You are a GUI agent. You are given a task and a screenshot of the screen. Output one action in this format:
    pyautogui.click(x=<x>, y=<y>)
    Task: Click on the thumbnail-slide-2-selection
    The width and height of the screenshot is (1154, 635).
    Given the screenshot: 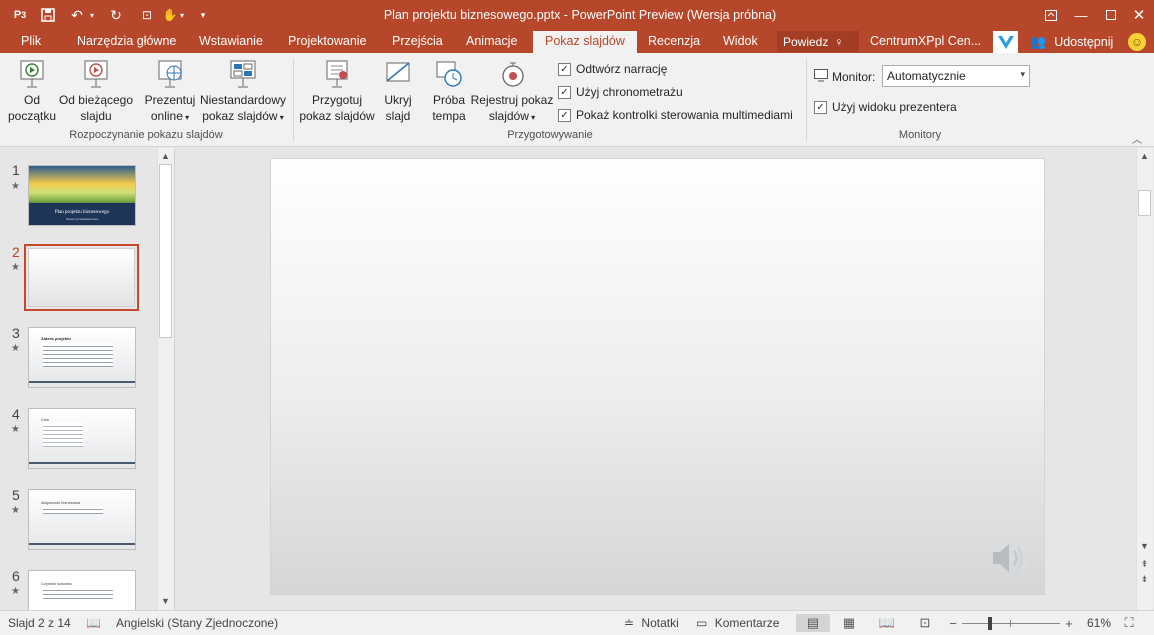 What is the action you would take?
    pyautogui.click(x=81, y=277)
    